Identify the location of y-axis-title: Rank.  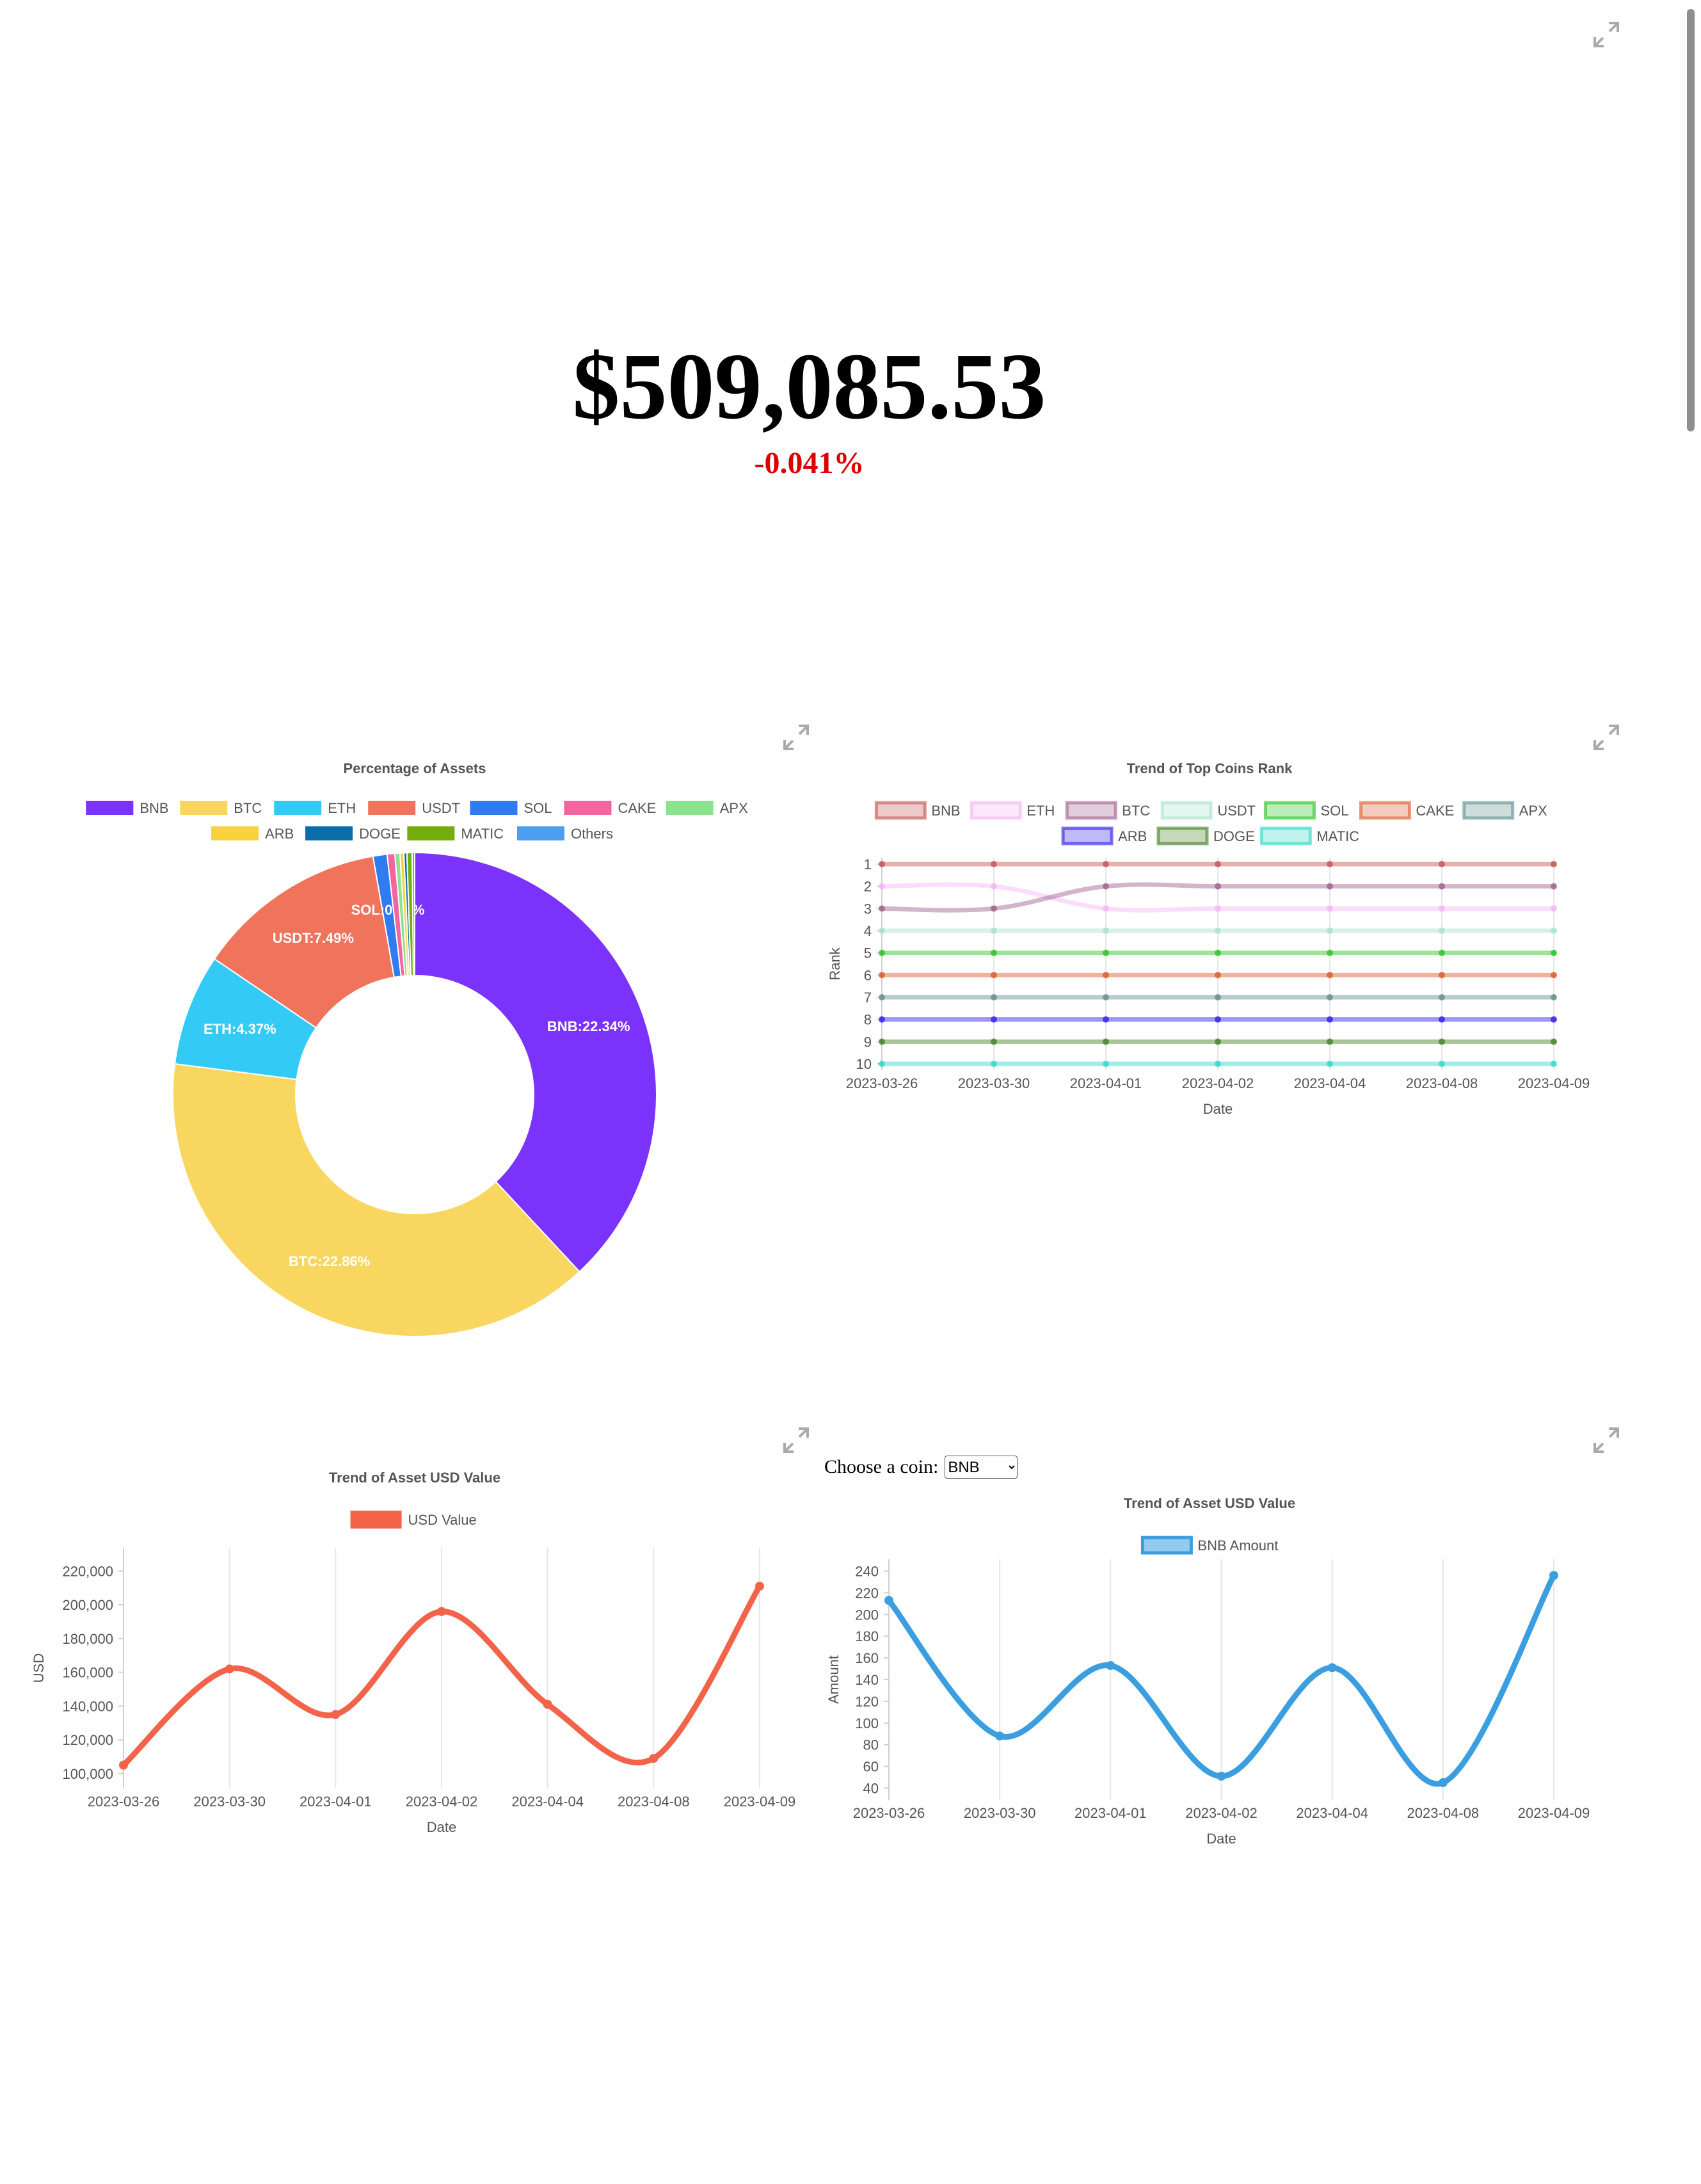
(835, 964).